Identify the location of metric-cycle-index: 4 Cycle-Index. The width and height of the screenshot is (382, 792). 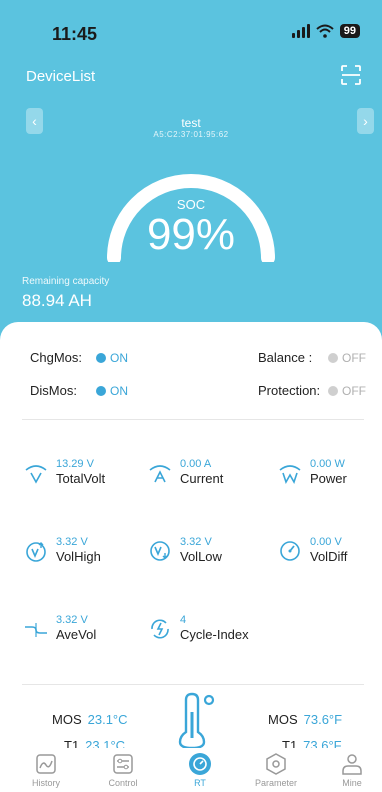
(198, 628).